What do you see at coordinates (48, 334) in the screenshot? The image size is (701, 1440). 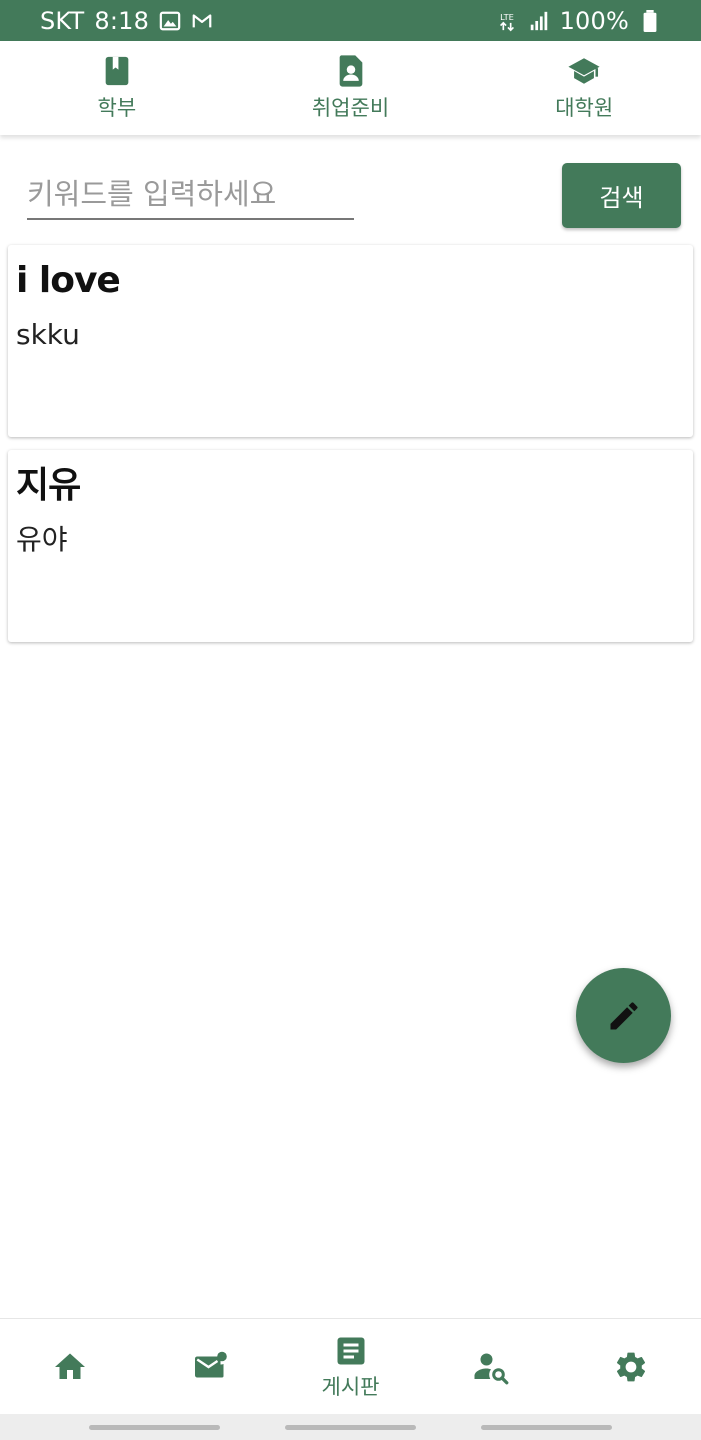 I see `post-body: skku` at bounding box center [48, 334].